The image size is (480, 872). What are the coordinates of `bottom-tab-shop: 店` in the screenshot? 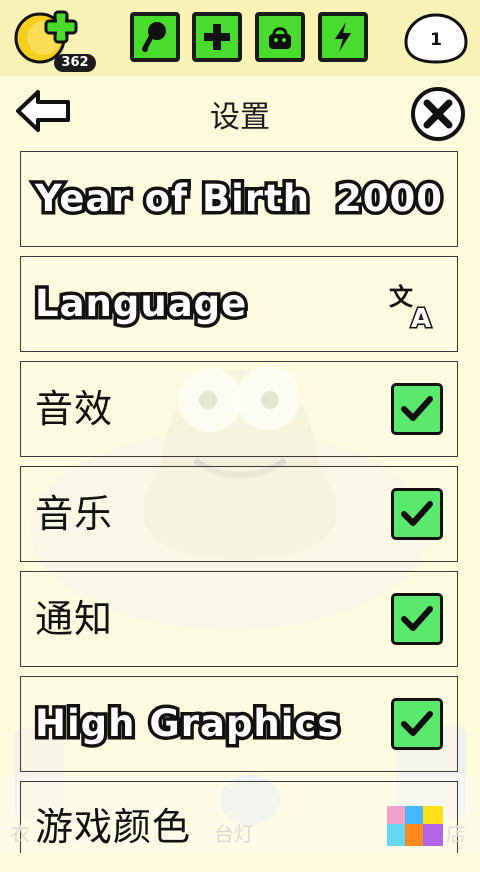 It's located at (456, 832).